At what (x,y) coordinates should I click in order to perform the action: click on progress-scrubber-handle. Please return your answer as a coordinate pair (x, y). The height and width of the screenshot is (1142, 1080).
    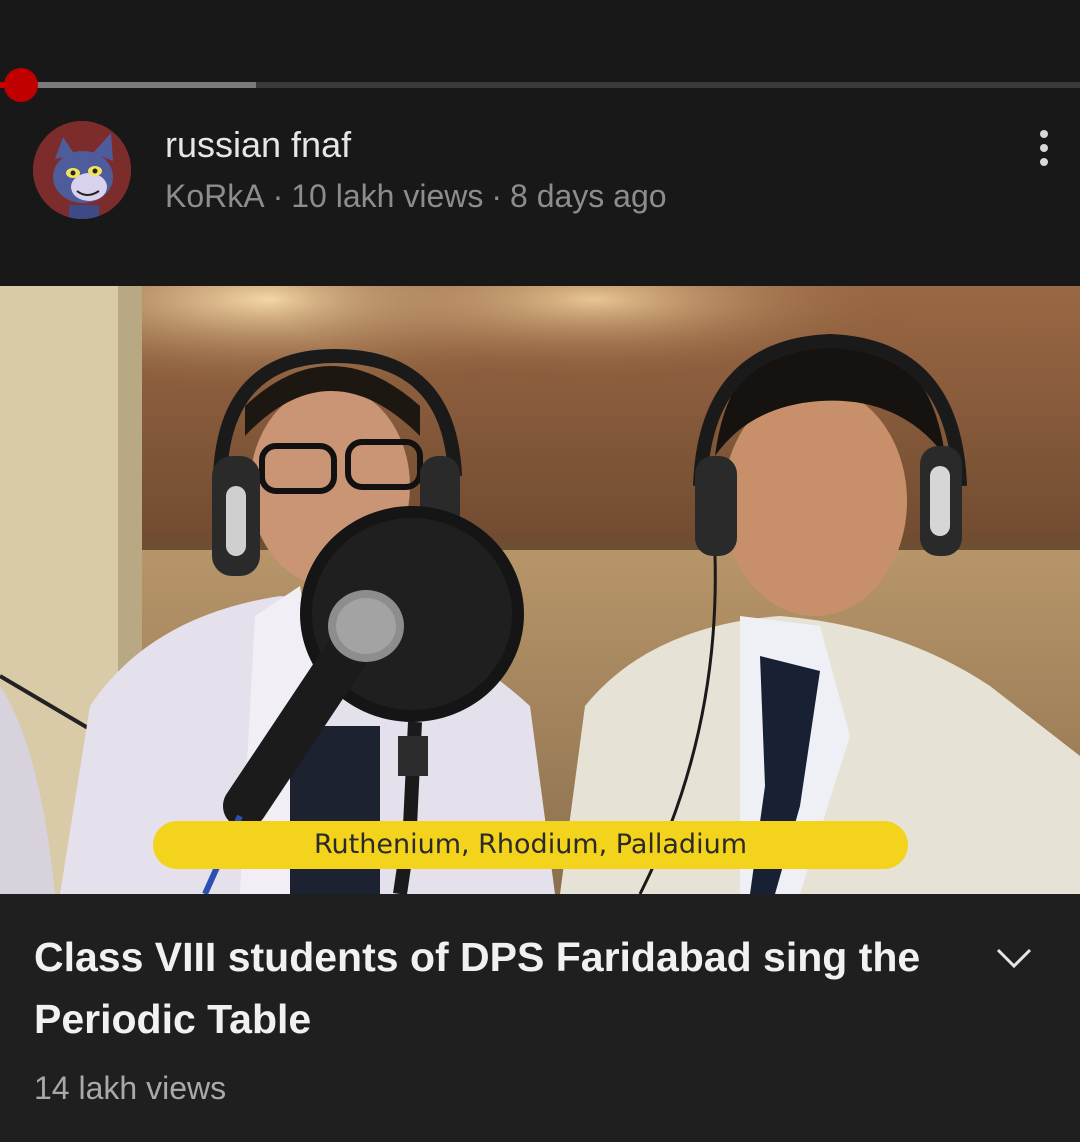
    Looking at the image, I should click on (21, 85).